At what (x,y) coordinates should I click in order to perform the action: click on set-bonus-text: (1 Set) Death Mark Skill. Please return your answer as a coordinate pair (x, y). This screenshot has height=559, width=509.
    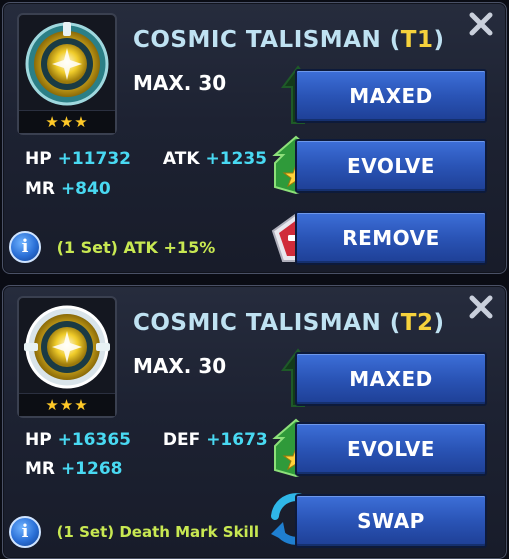
    Looking at the image, I should click on (157, 532).